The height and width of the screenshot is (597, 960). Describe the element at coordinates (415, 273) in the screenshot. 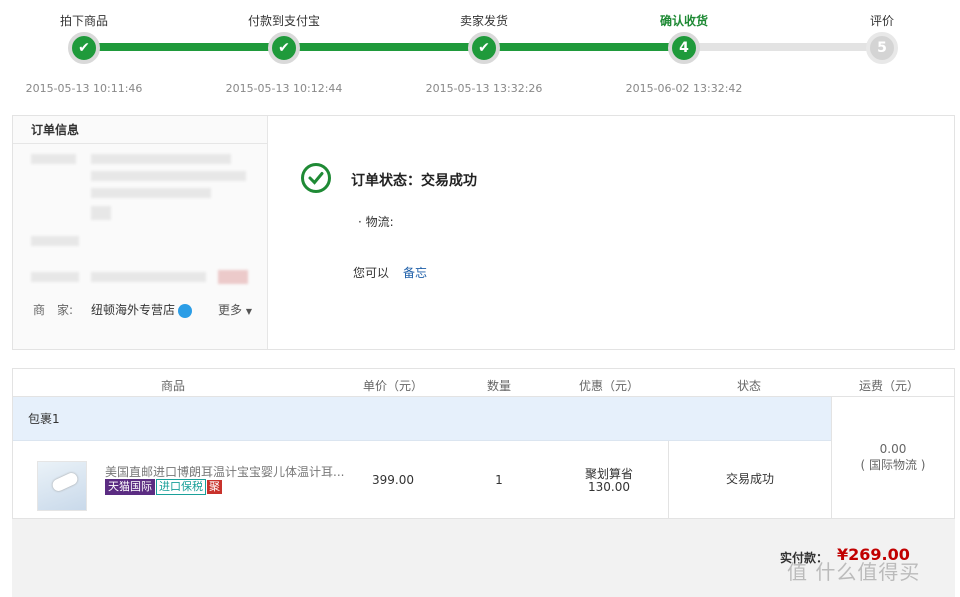

I see `memo-link: 备忘` at that location.